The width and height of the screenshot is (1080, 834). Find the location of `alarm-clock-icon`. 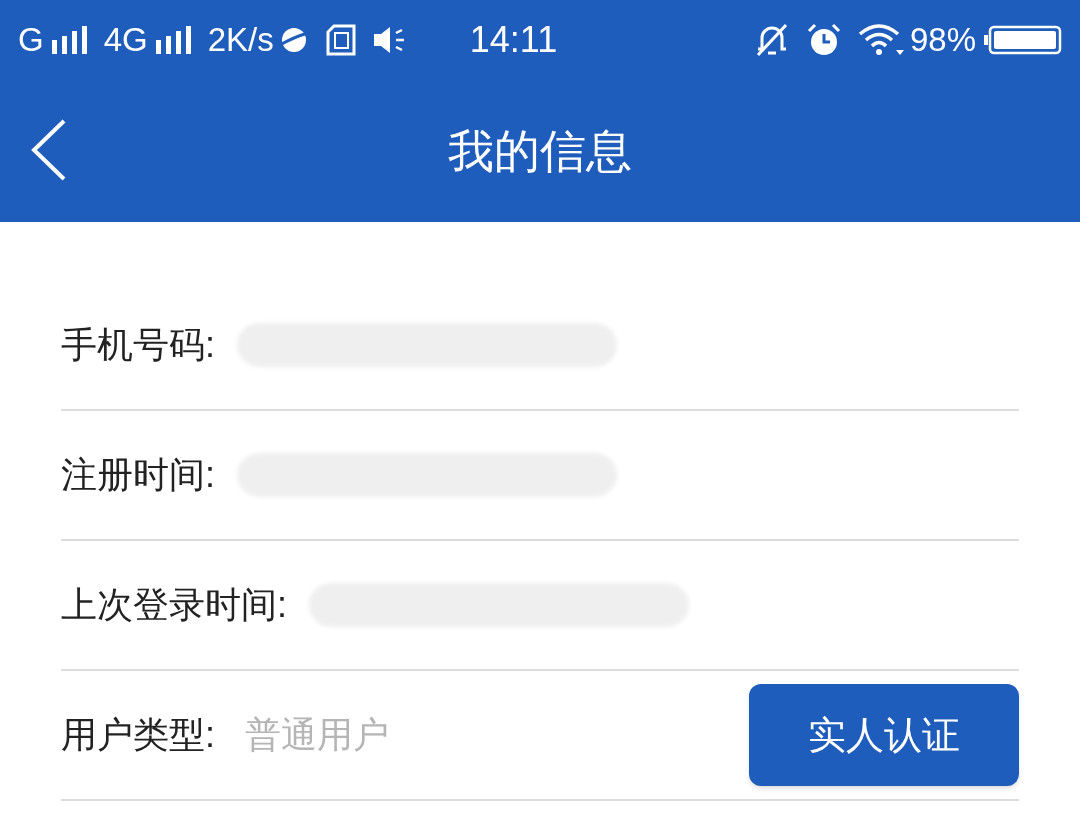

alarm-clock-icon is located at coordinates (823, 40).